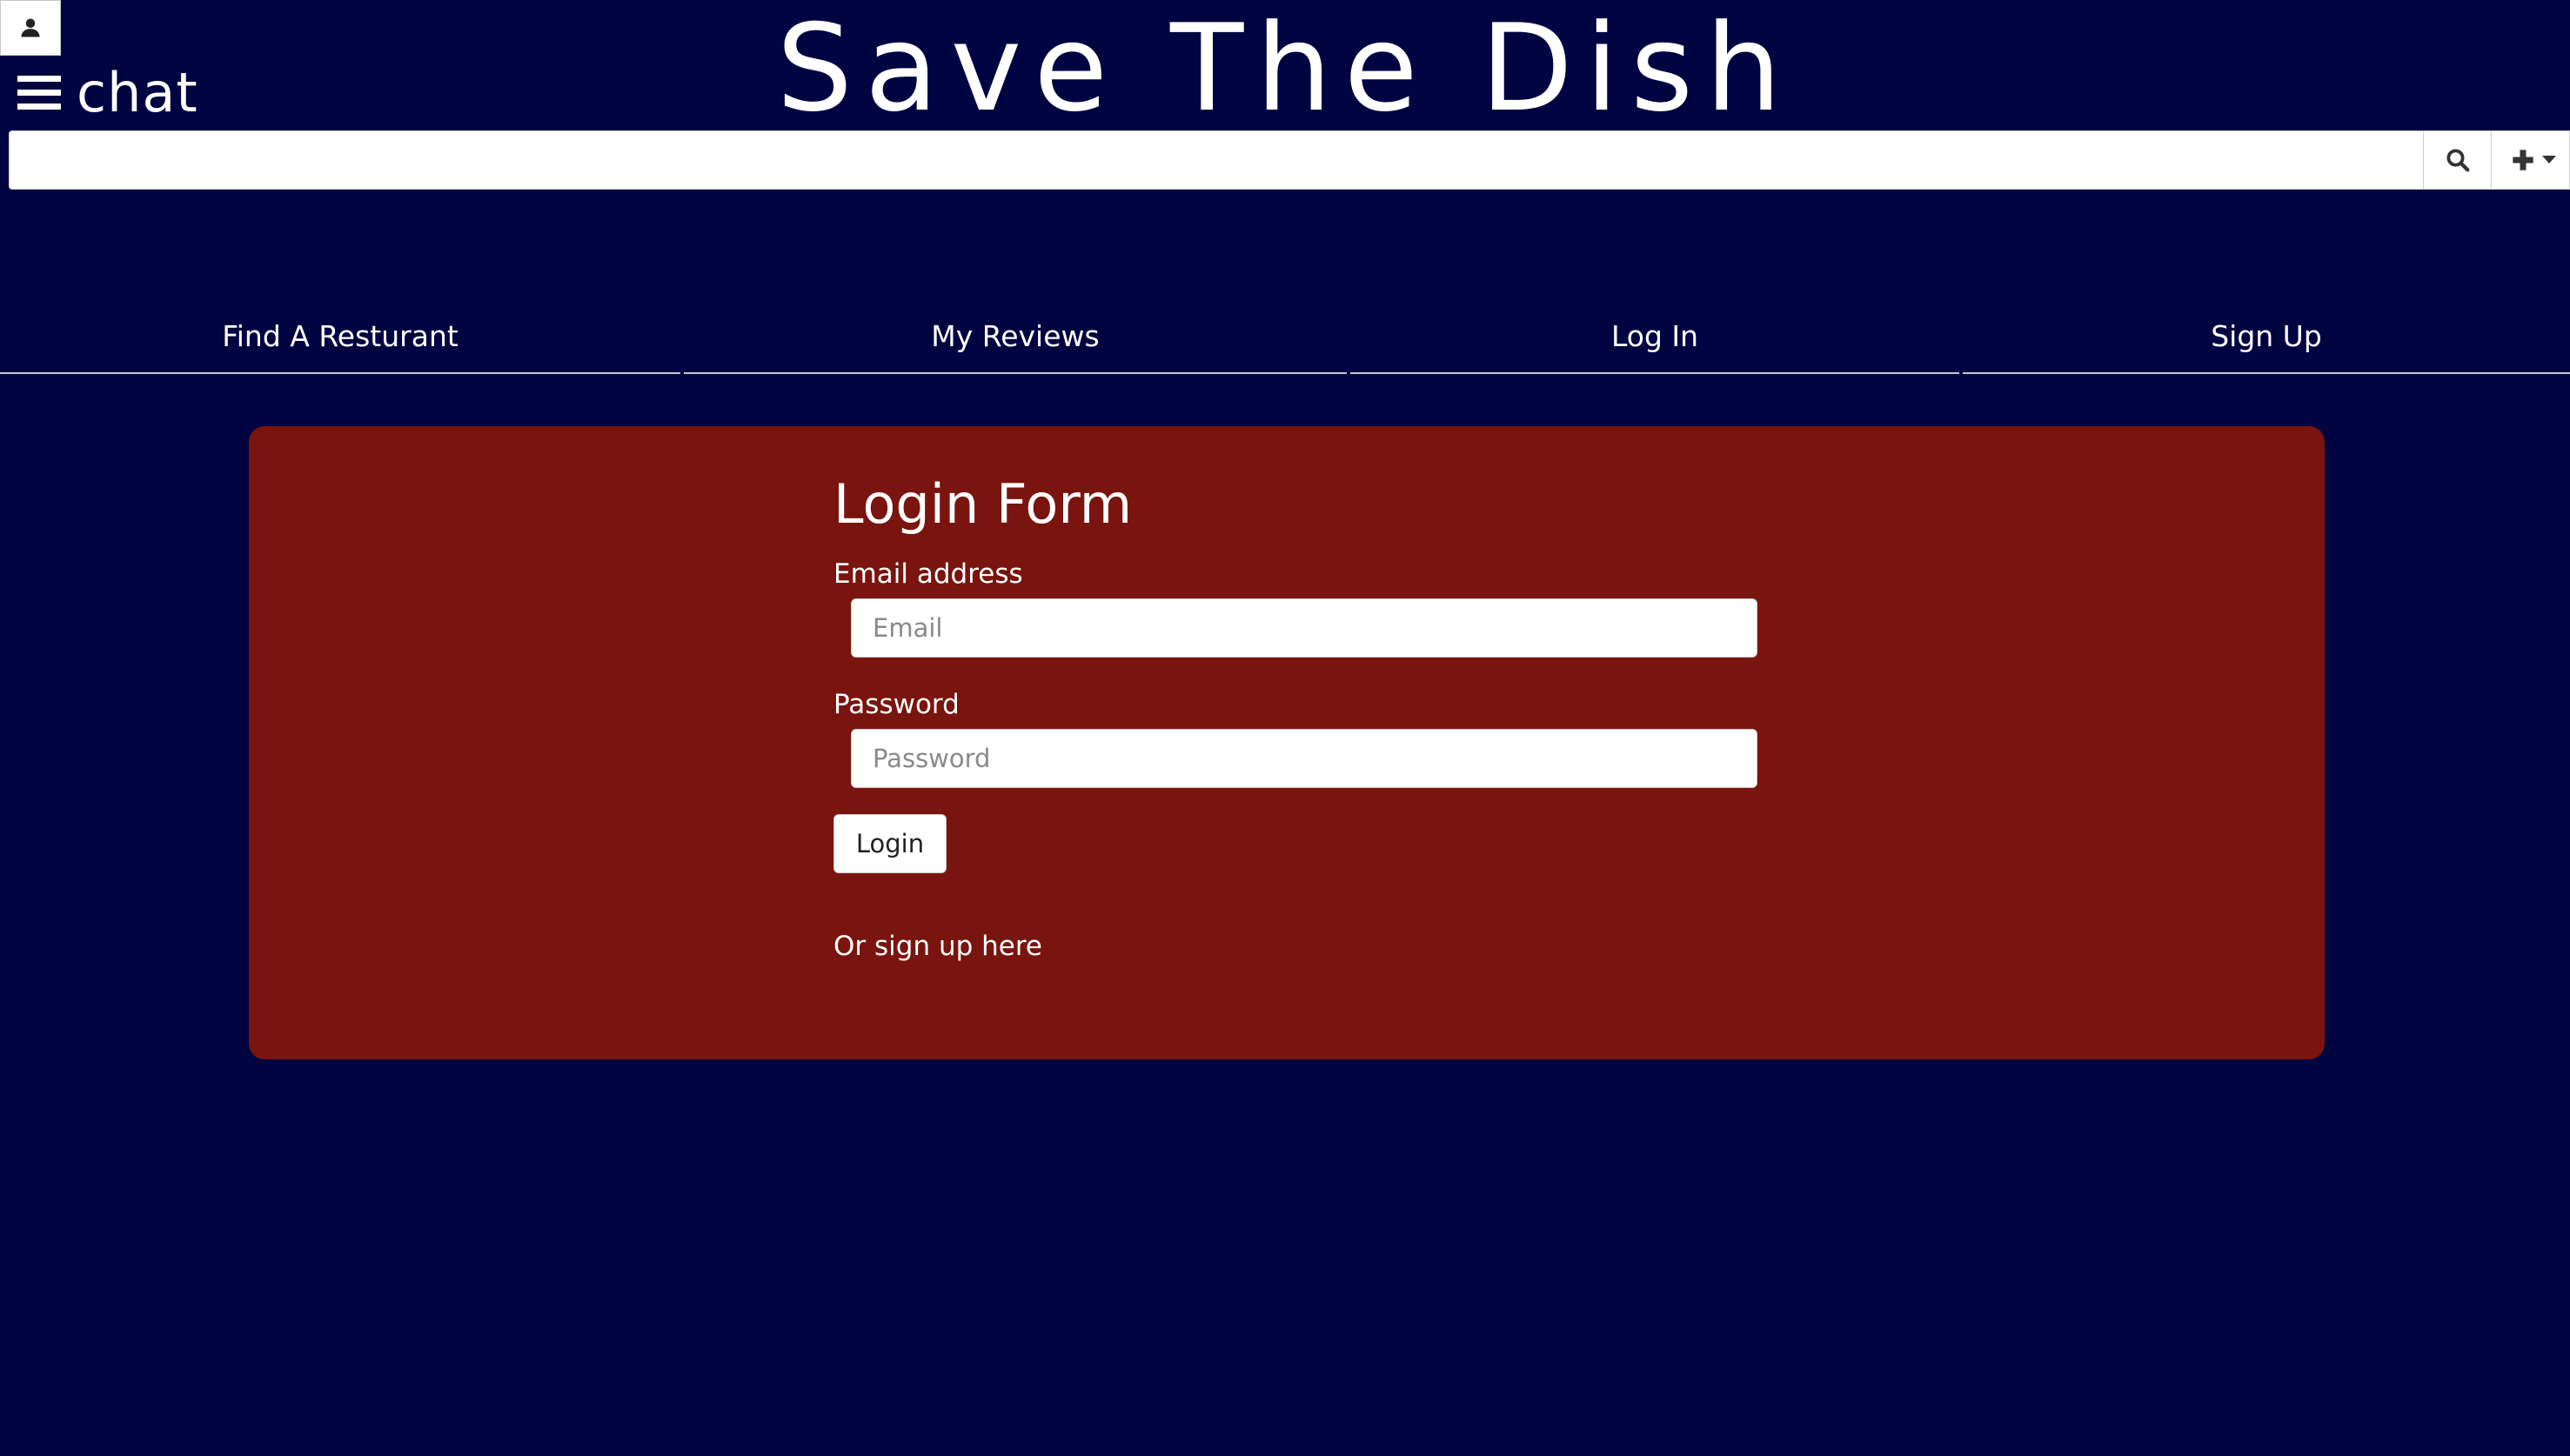  What do you see at coordinates (896, 704) in the screenshot?
I see `password-label: Password` at bounding box center [896, 704].